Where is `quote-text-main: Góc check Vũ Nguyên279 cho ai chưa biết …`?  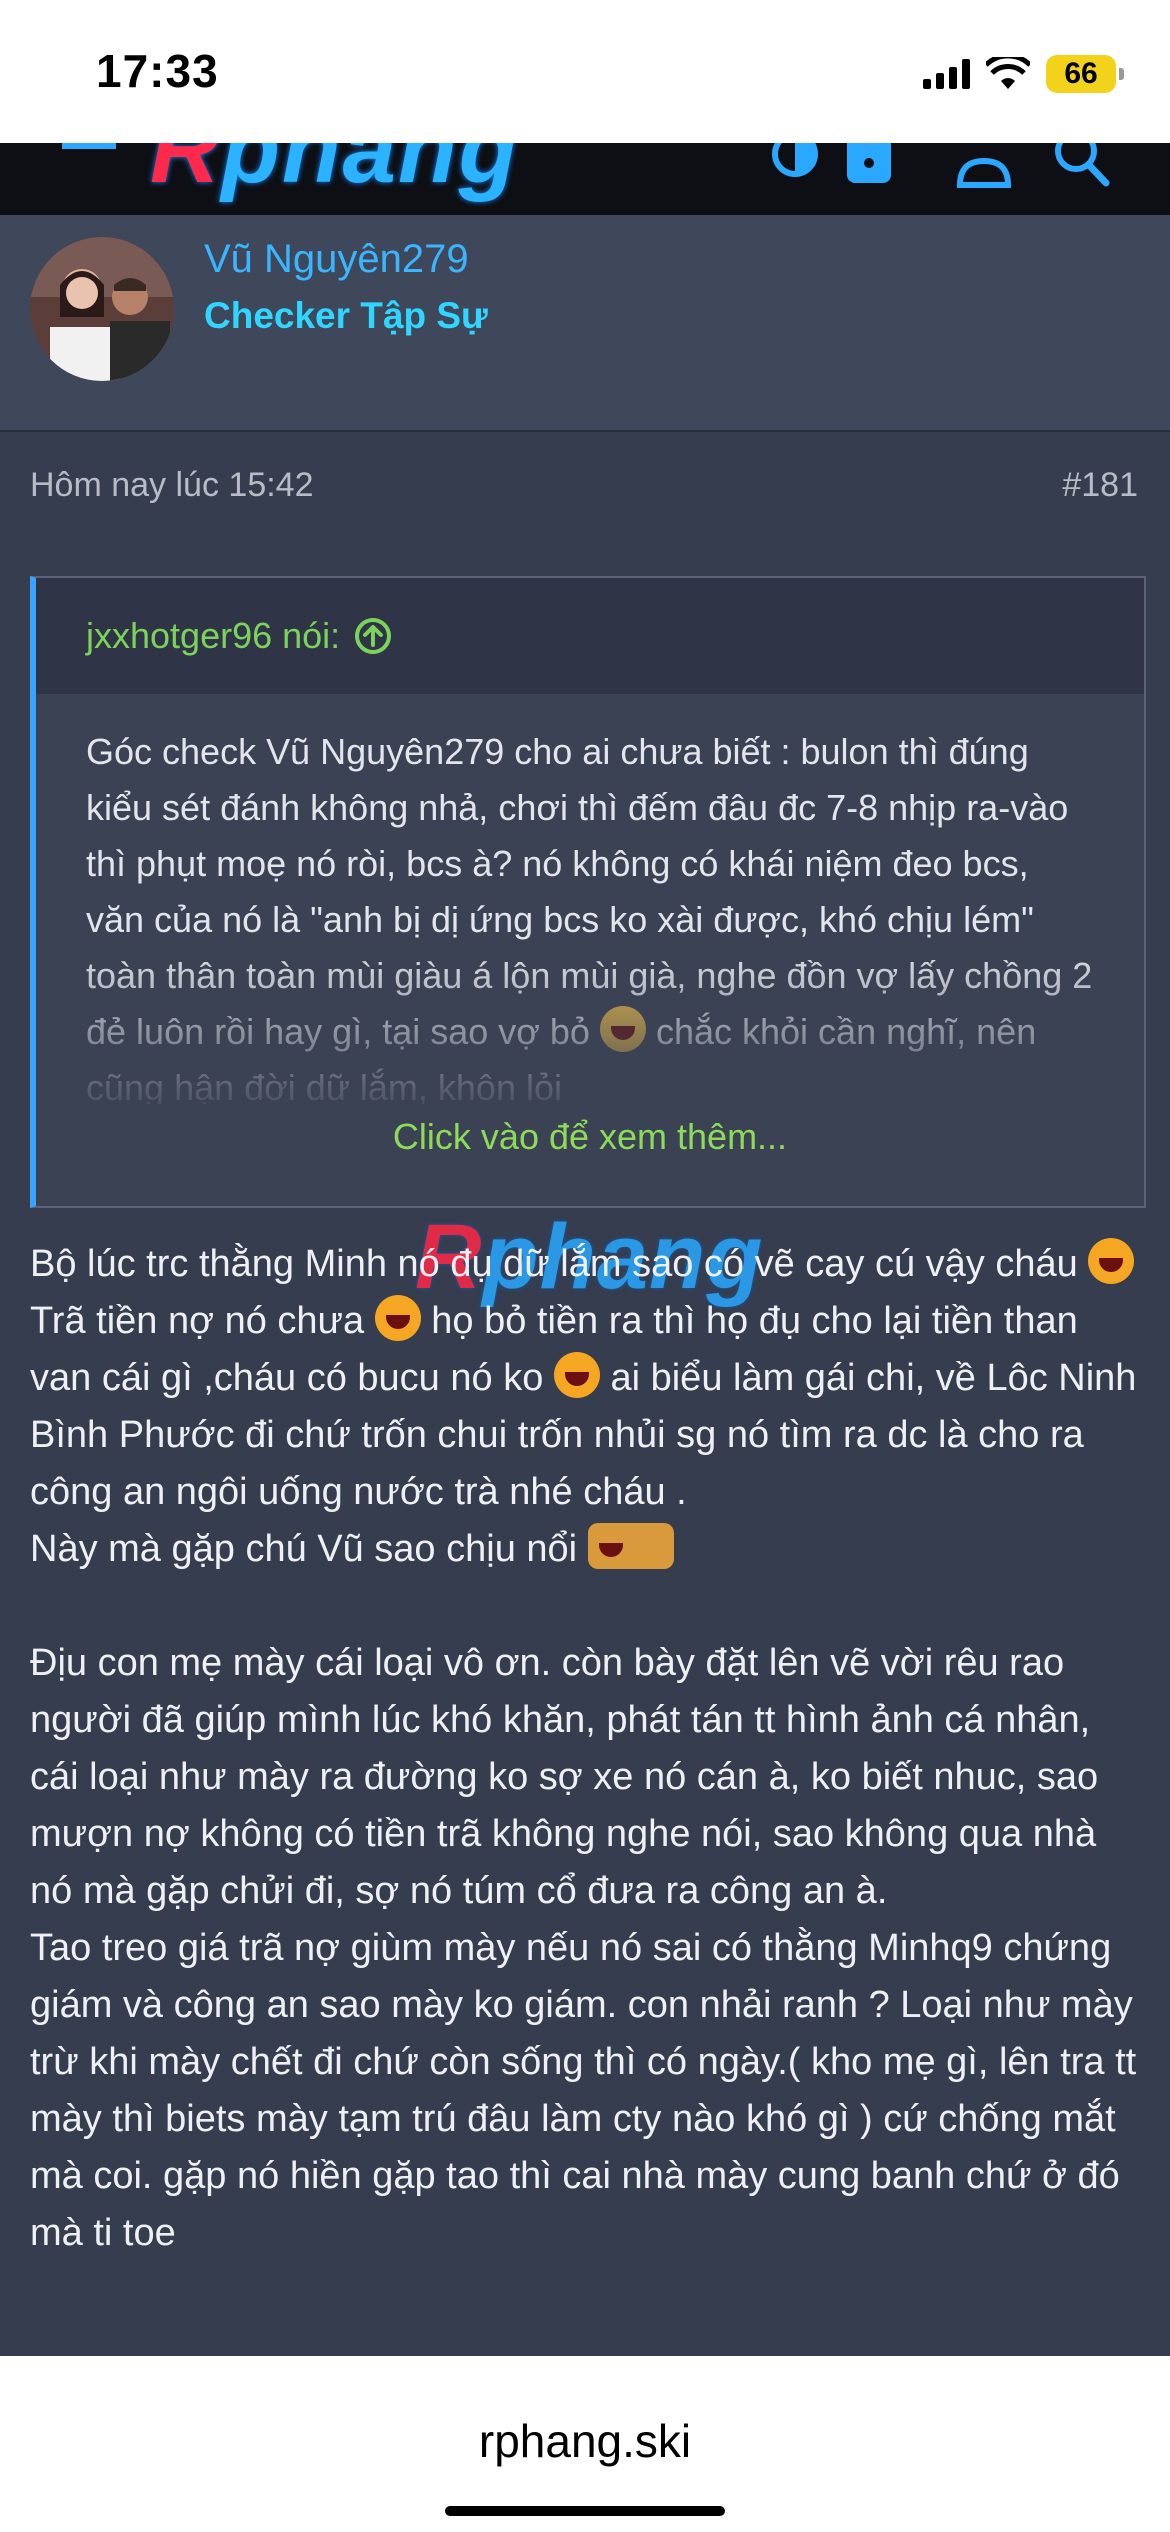
quote-text-main: Góc check Vũ Nguyên279 cho ai chưa biết … is located at coordinates (589, 891).